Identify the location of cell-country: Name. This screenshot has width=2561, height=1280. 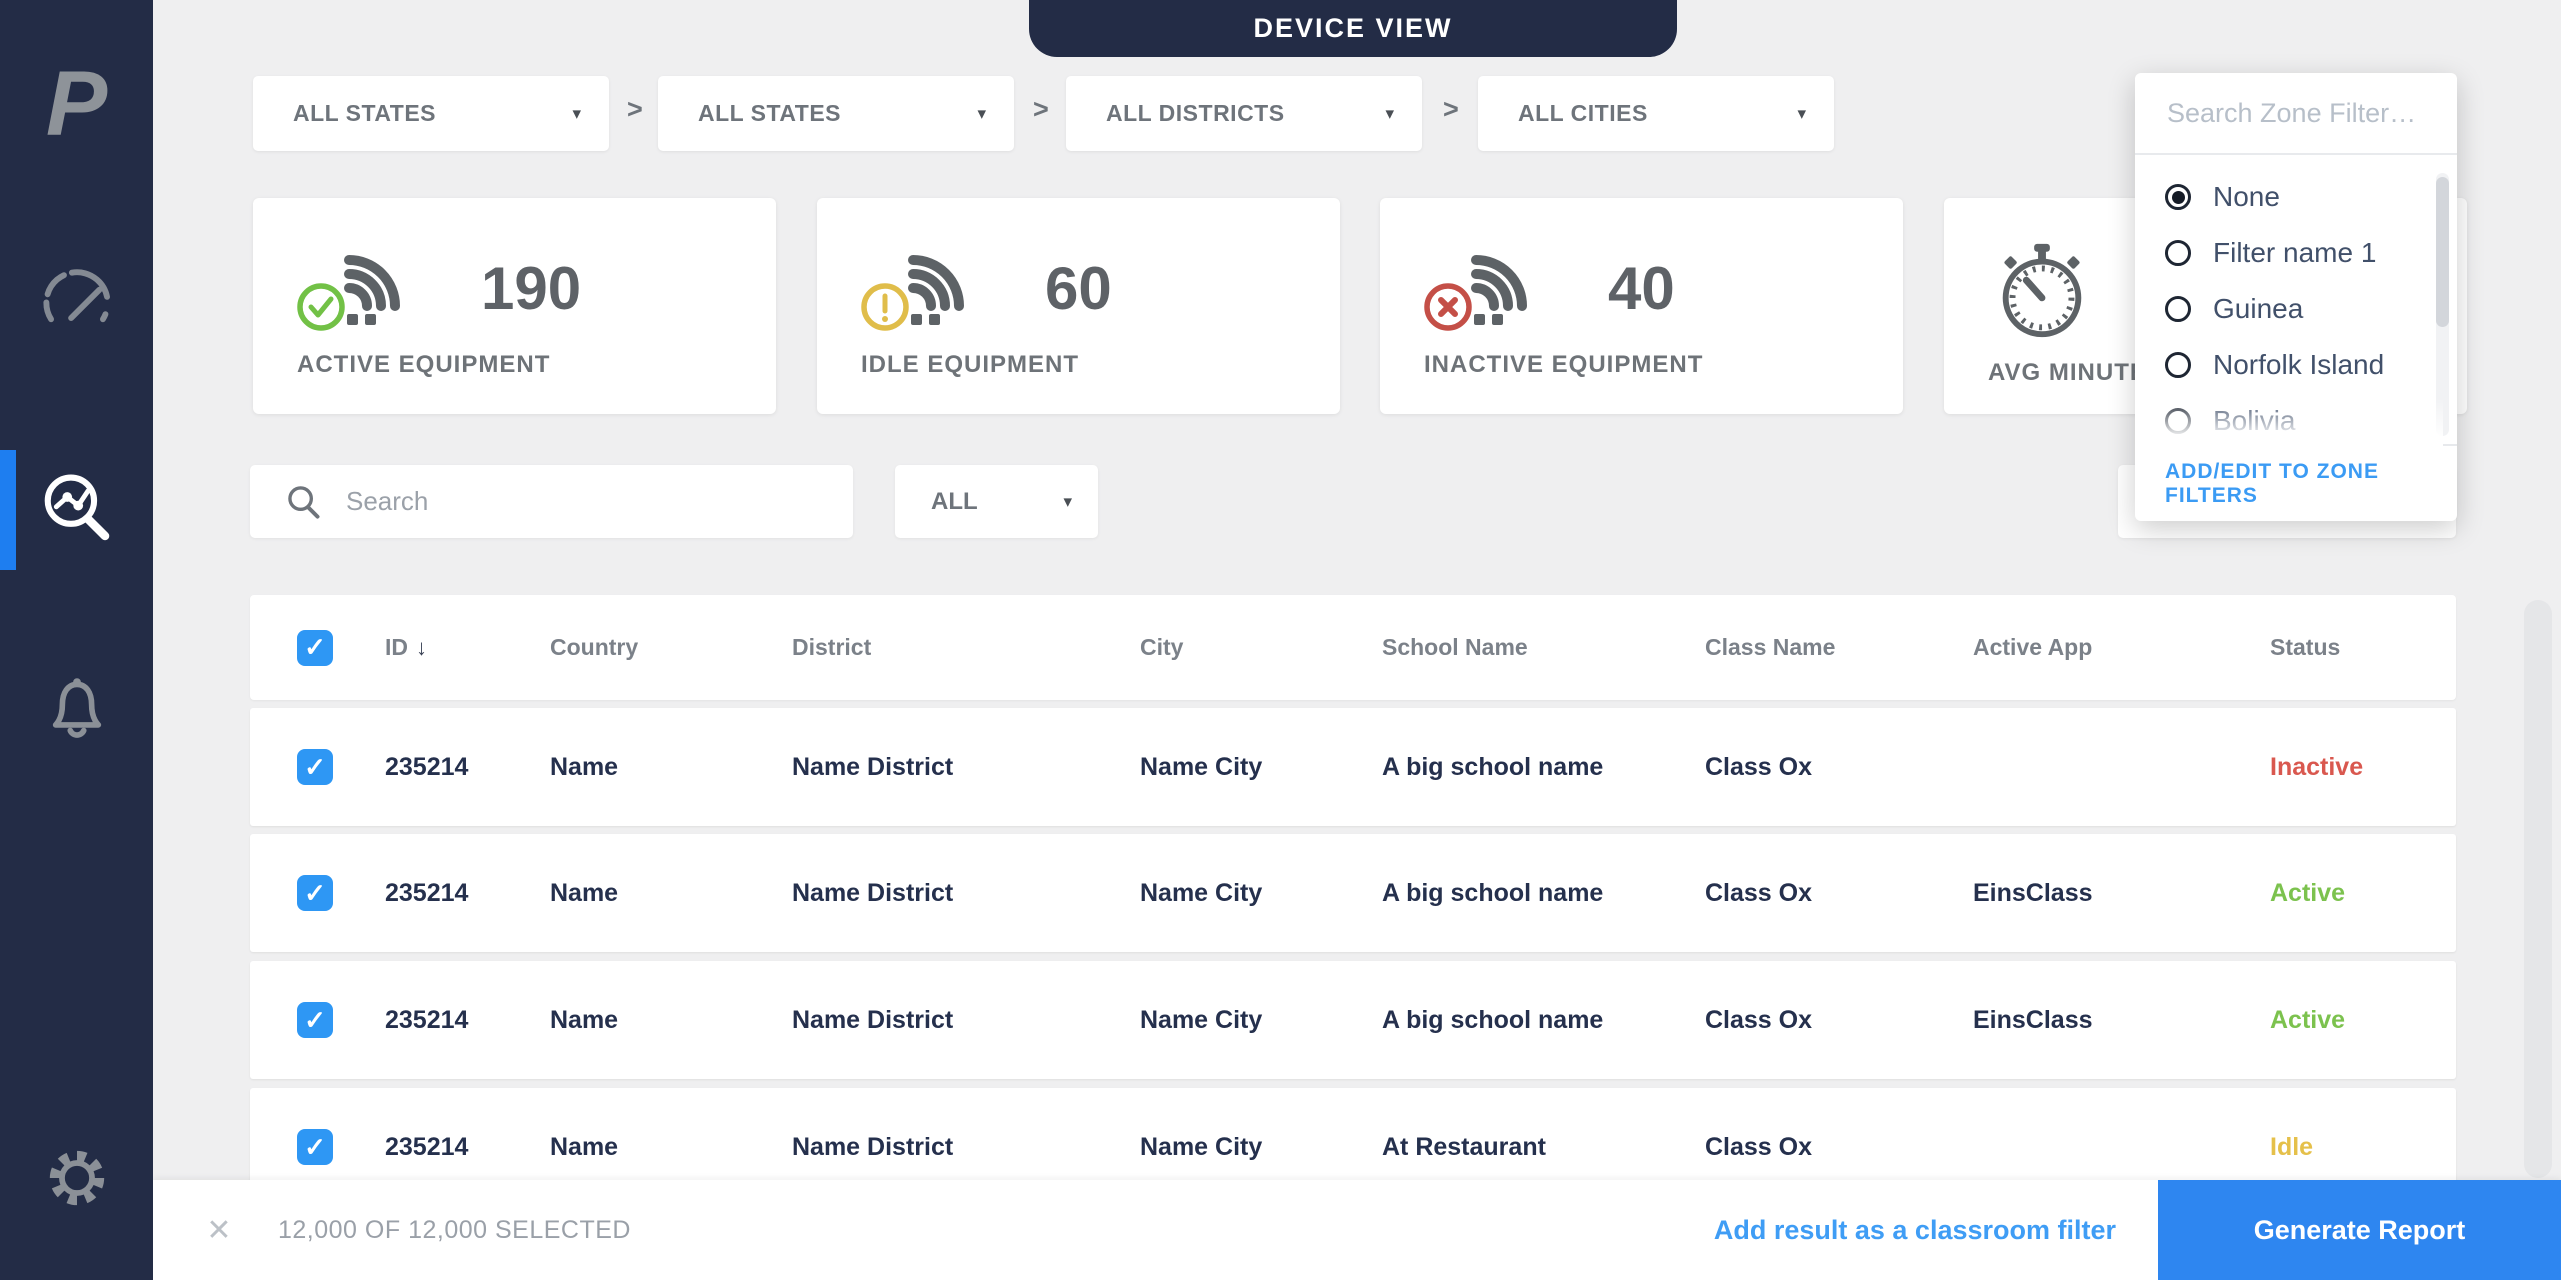
(584, 1019).